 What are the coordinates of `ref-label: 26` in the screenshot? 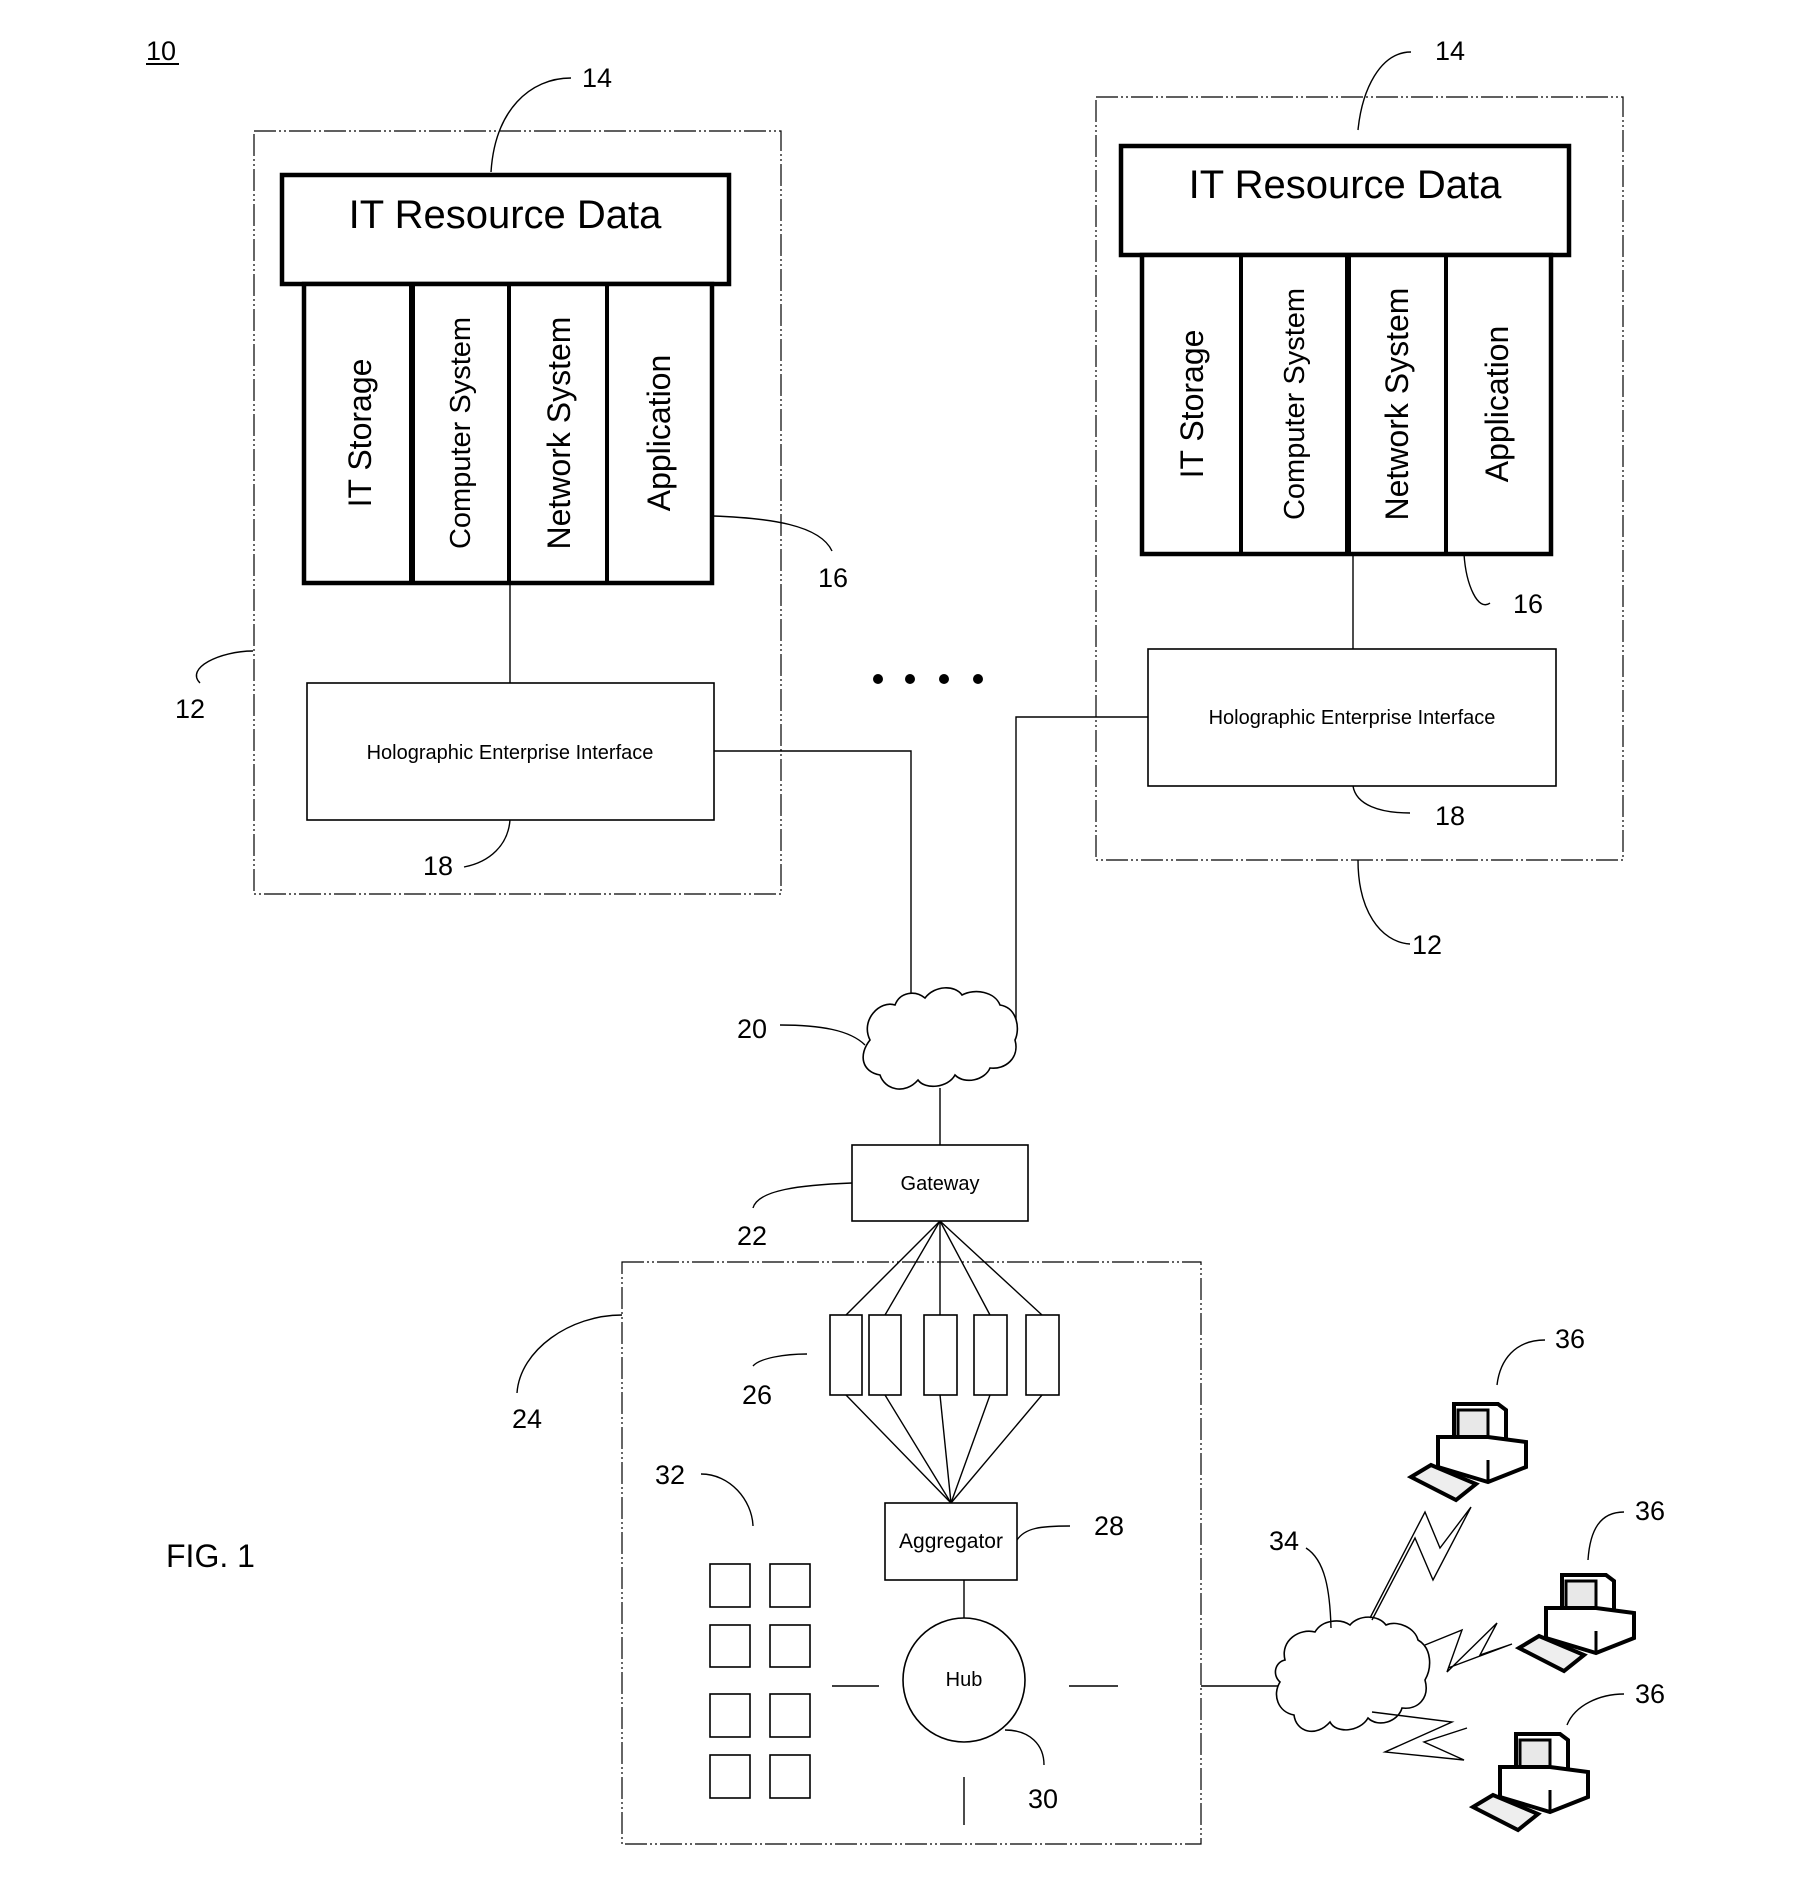 It's located at (757, 1395).